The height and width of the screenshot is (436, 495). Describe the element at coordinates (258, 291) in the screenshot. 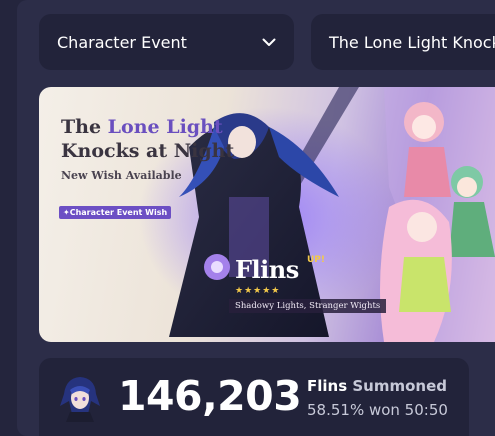

I see `rarity-stars: ★★★★★` at that location.